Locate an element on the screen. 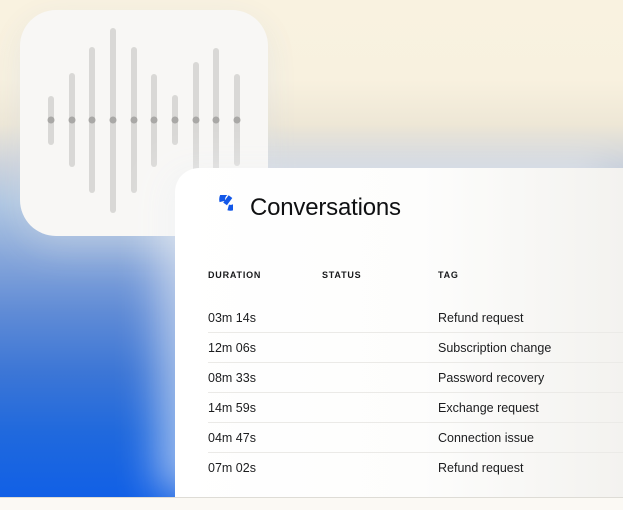 This screenshot has width=623, height=510. tag-cell: Connection issue is located at coordinates (486, 437).